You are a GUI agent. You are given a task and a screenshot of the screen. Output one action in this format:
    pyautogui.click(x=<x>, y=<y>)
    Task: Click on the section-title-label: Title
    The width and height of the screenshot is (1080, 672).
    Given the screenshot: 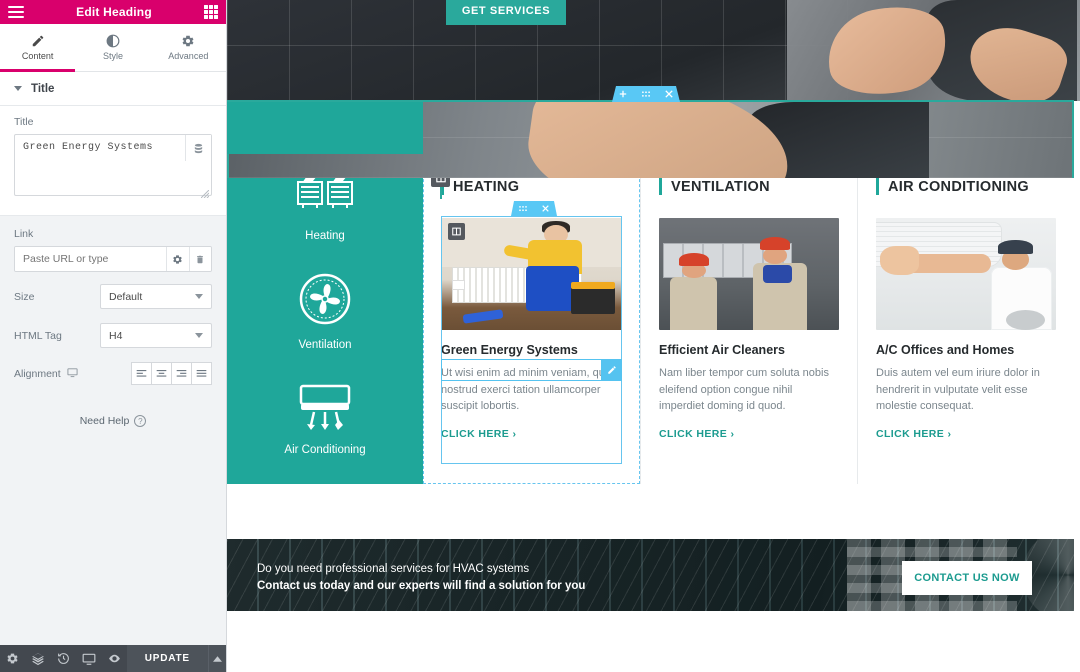 What is the action you would take?
    pyautogui.click(x=43, y=88)
    